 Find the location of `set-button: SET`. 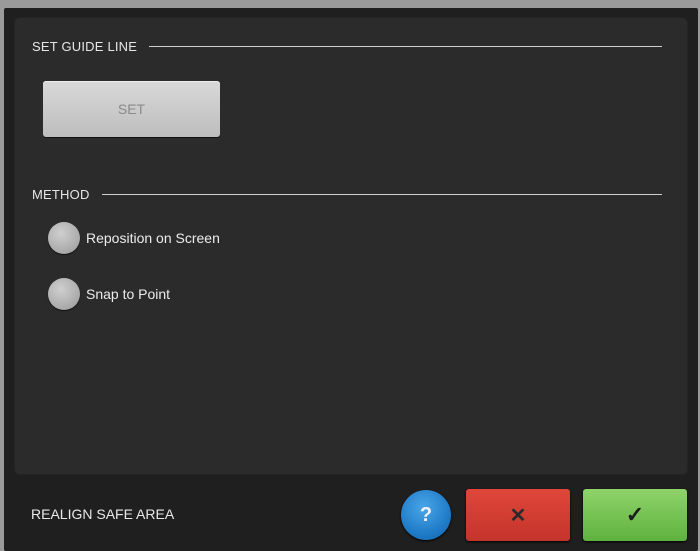

set-button: SET is located at coordinates (131, 109).